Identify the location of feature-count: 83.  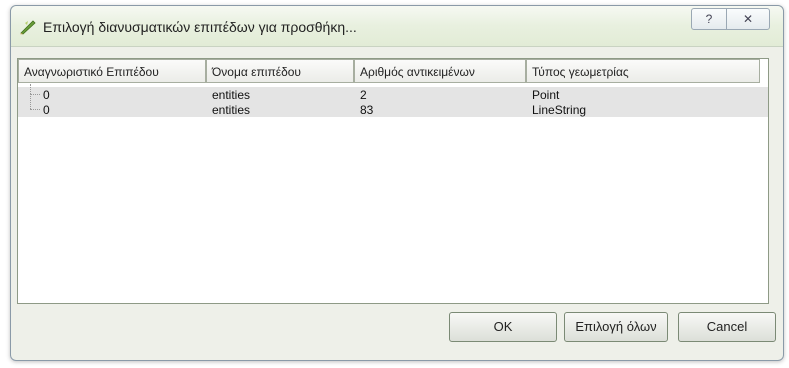
(367, 110).